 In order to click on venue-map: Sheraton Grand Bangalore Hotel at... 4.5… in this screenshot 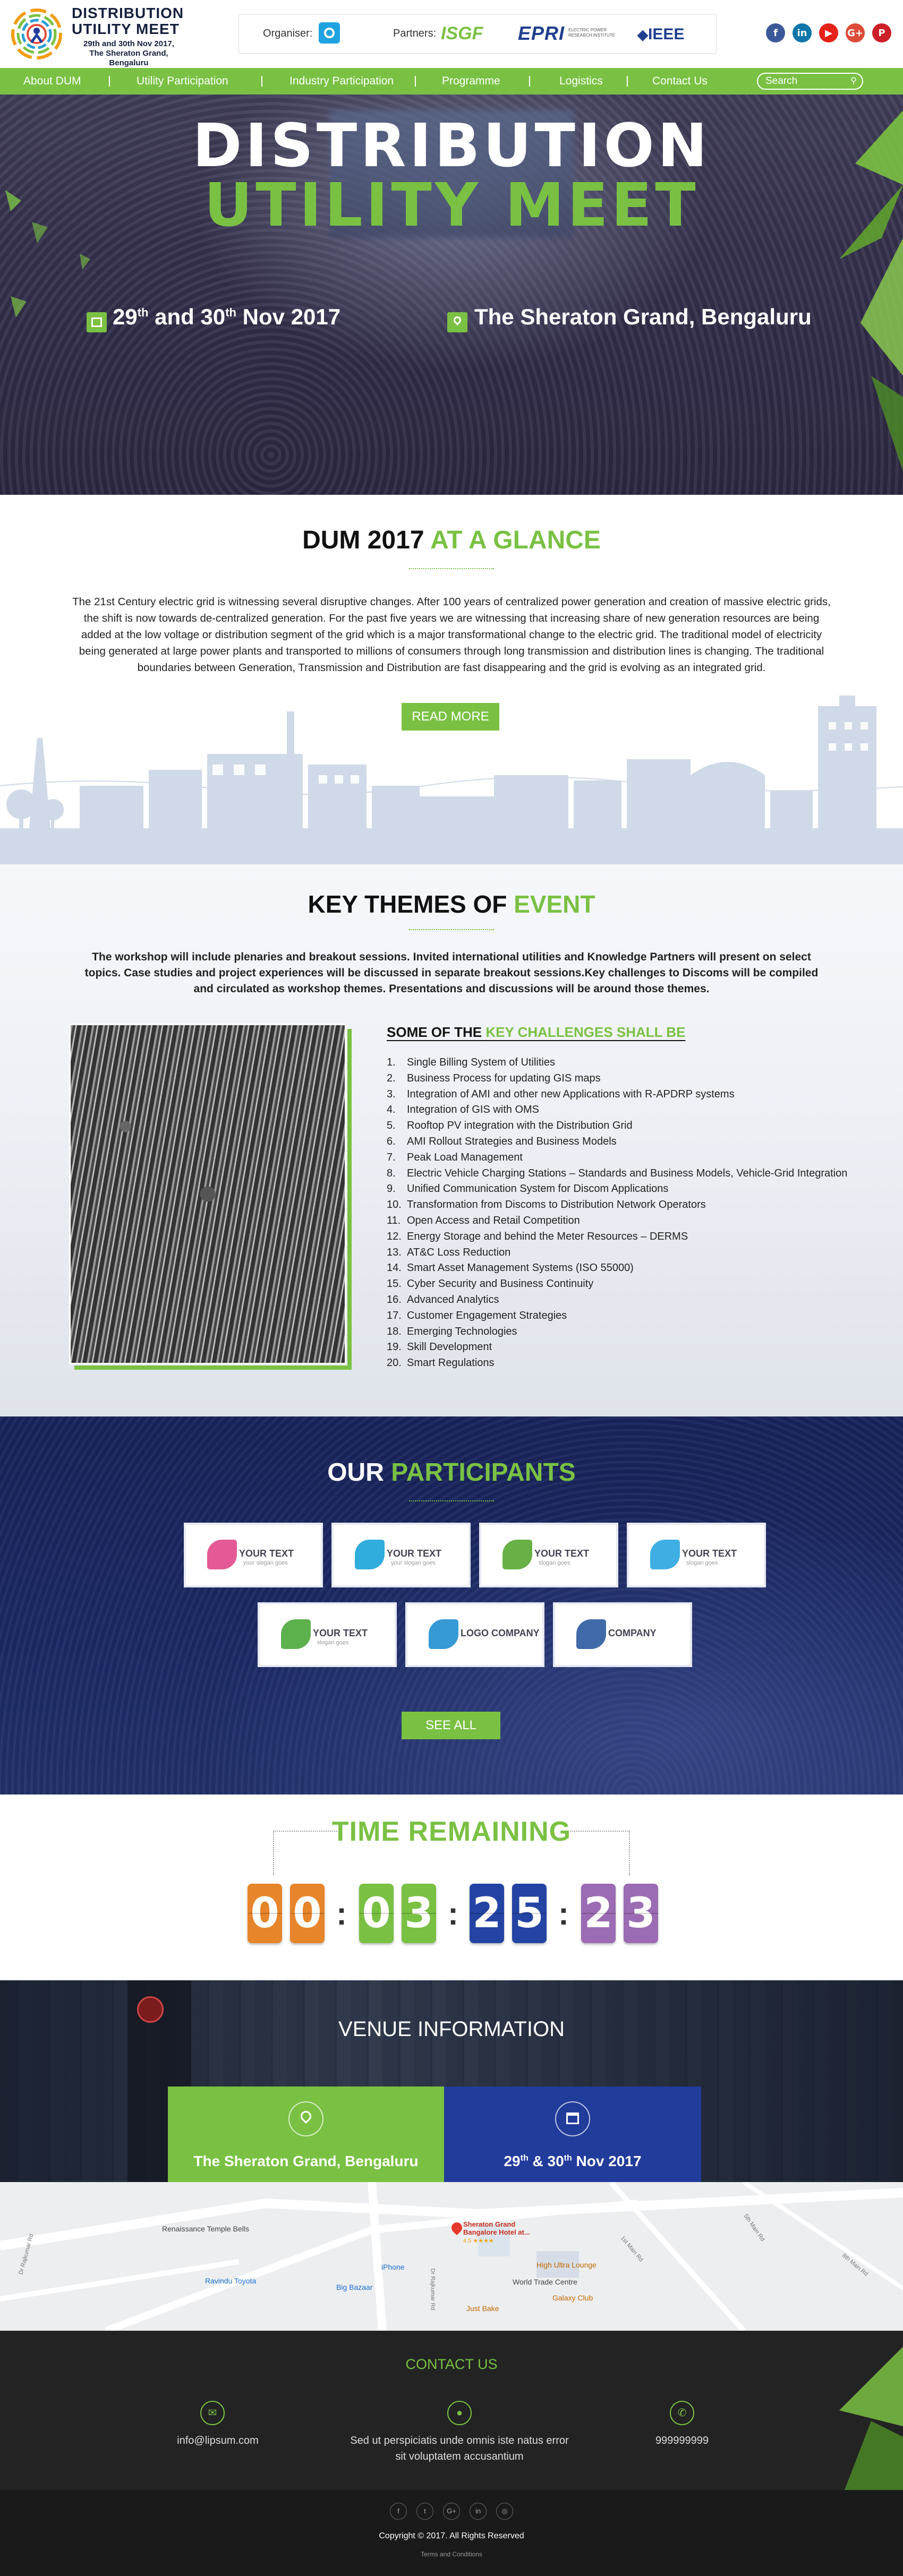, I will do `click(451, 2257)`.